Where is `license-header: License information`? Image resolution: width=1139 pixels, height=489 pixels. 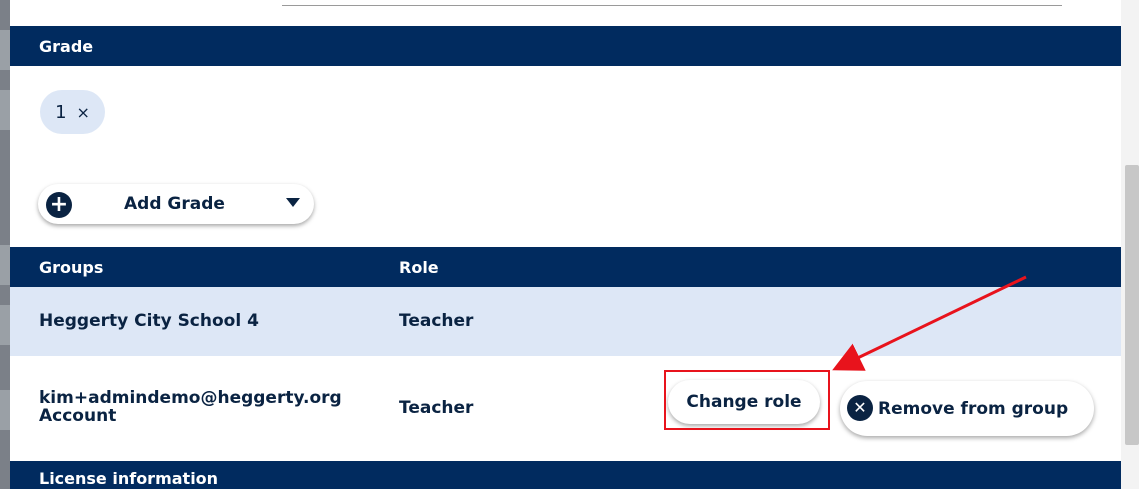 license-header: License information is located at coordinates (565, 475).